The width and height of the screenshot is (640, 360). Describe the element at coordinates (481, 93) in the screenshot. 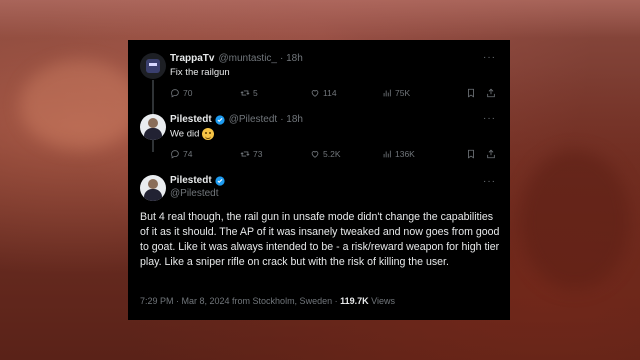

I see `tweet1-end-actions` at that location.